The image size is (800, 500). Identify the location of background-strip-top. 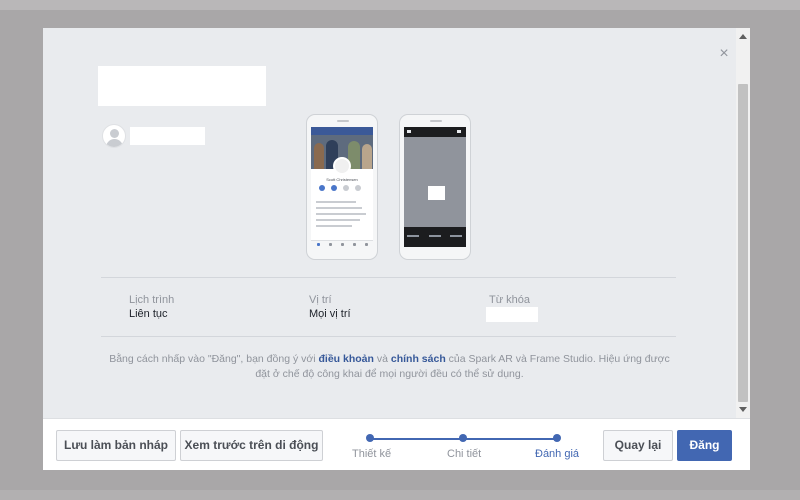
(400, 5).